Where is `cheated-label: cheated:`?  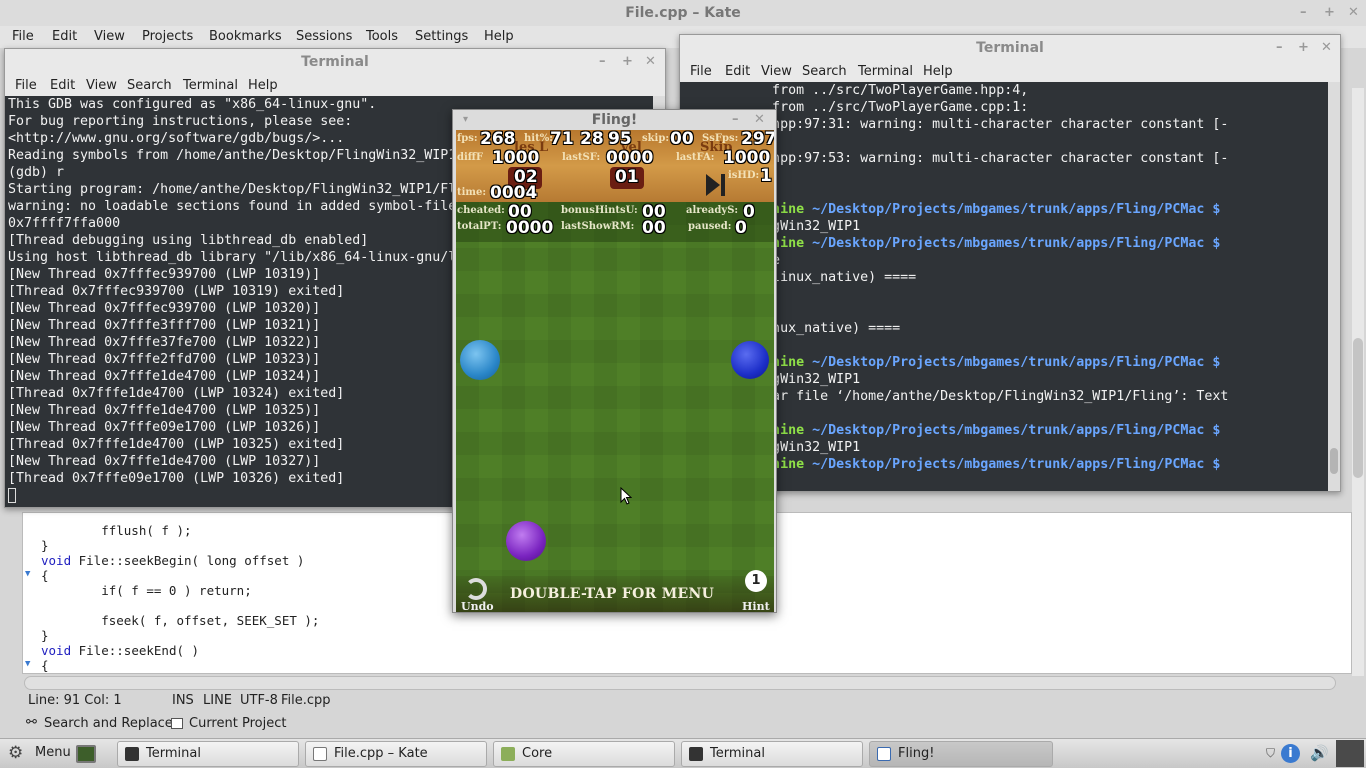 cheated-label: cheated: is located at coordinates (481, 210).